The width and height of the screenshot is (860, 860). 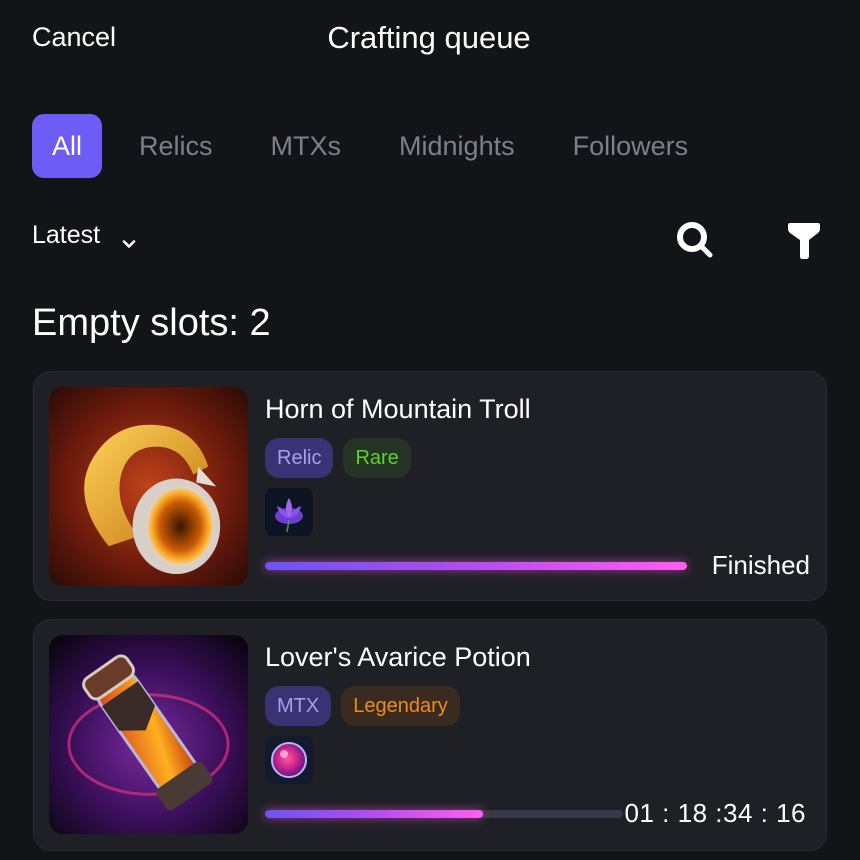 I want to click on item-name: Lover's Avarice Potion, so click(x=398, y=657).